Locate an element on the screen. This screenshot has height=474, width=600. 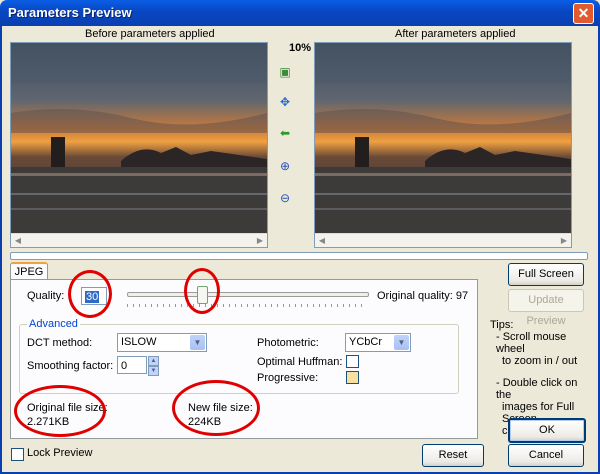
dct-method-value: ISLOW is located at coordinates (139, 342).